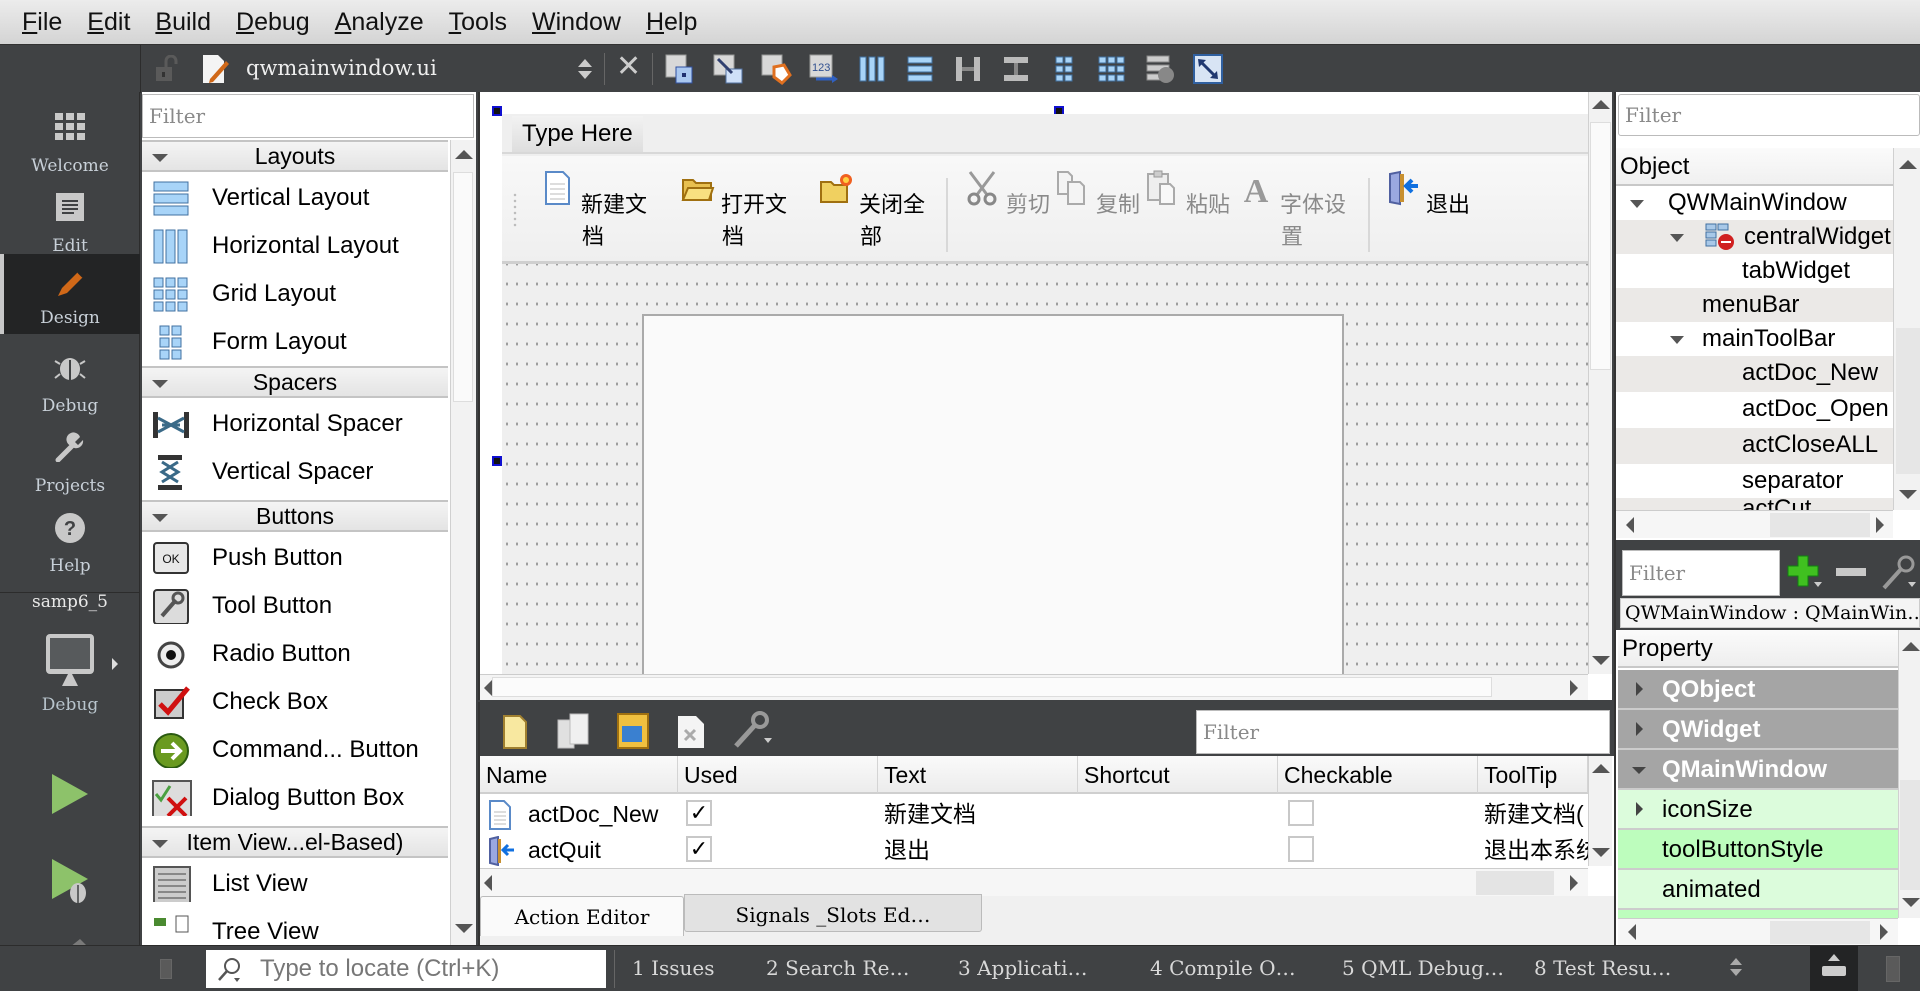 The height and width of the screenshot is (991, 1920). Describe the element at coordinates (295, 654) in the screenshot. I see `widget-item: Radio Button` at that location.